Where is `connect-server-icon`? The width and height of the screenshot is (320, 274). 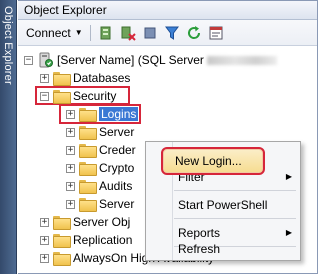 connect-server-icon is located at coordinates (106, 33).